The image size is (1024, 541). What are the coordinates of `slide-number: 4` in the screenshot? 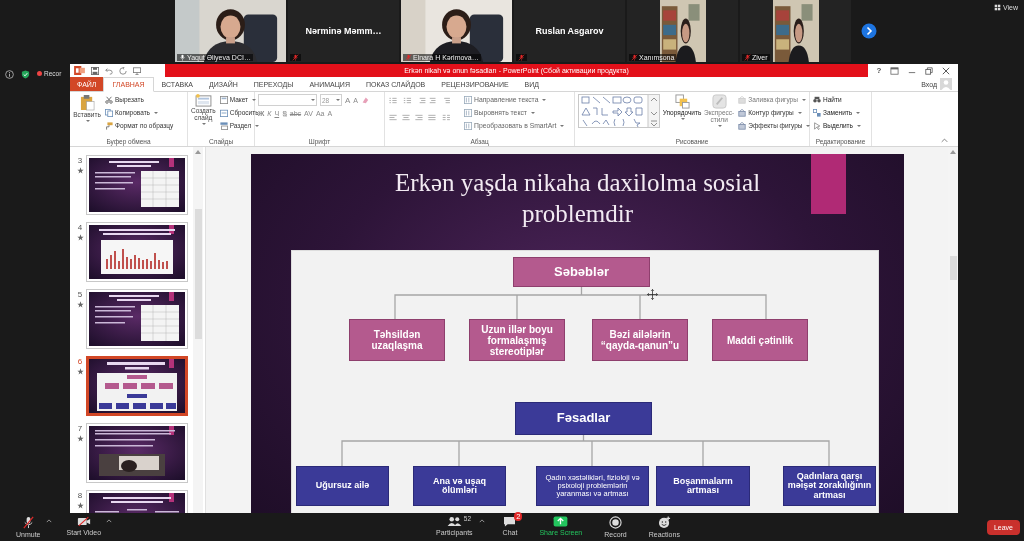 It's located at (80, 227).